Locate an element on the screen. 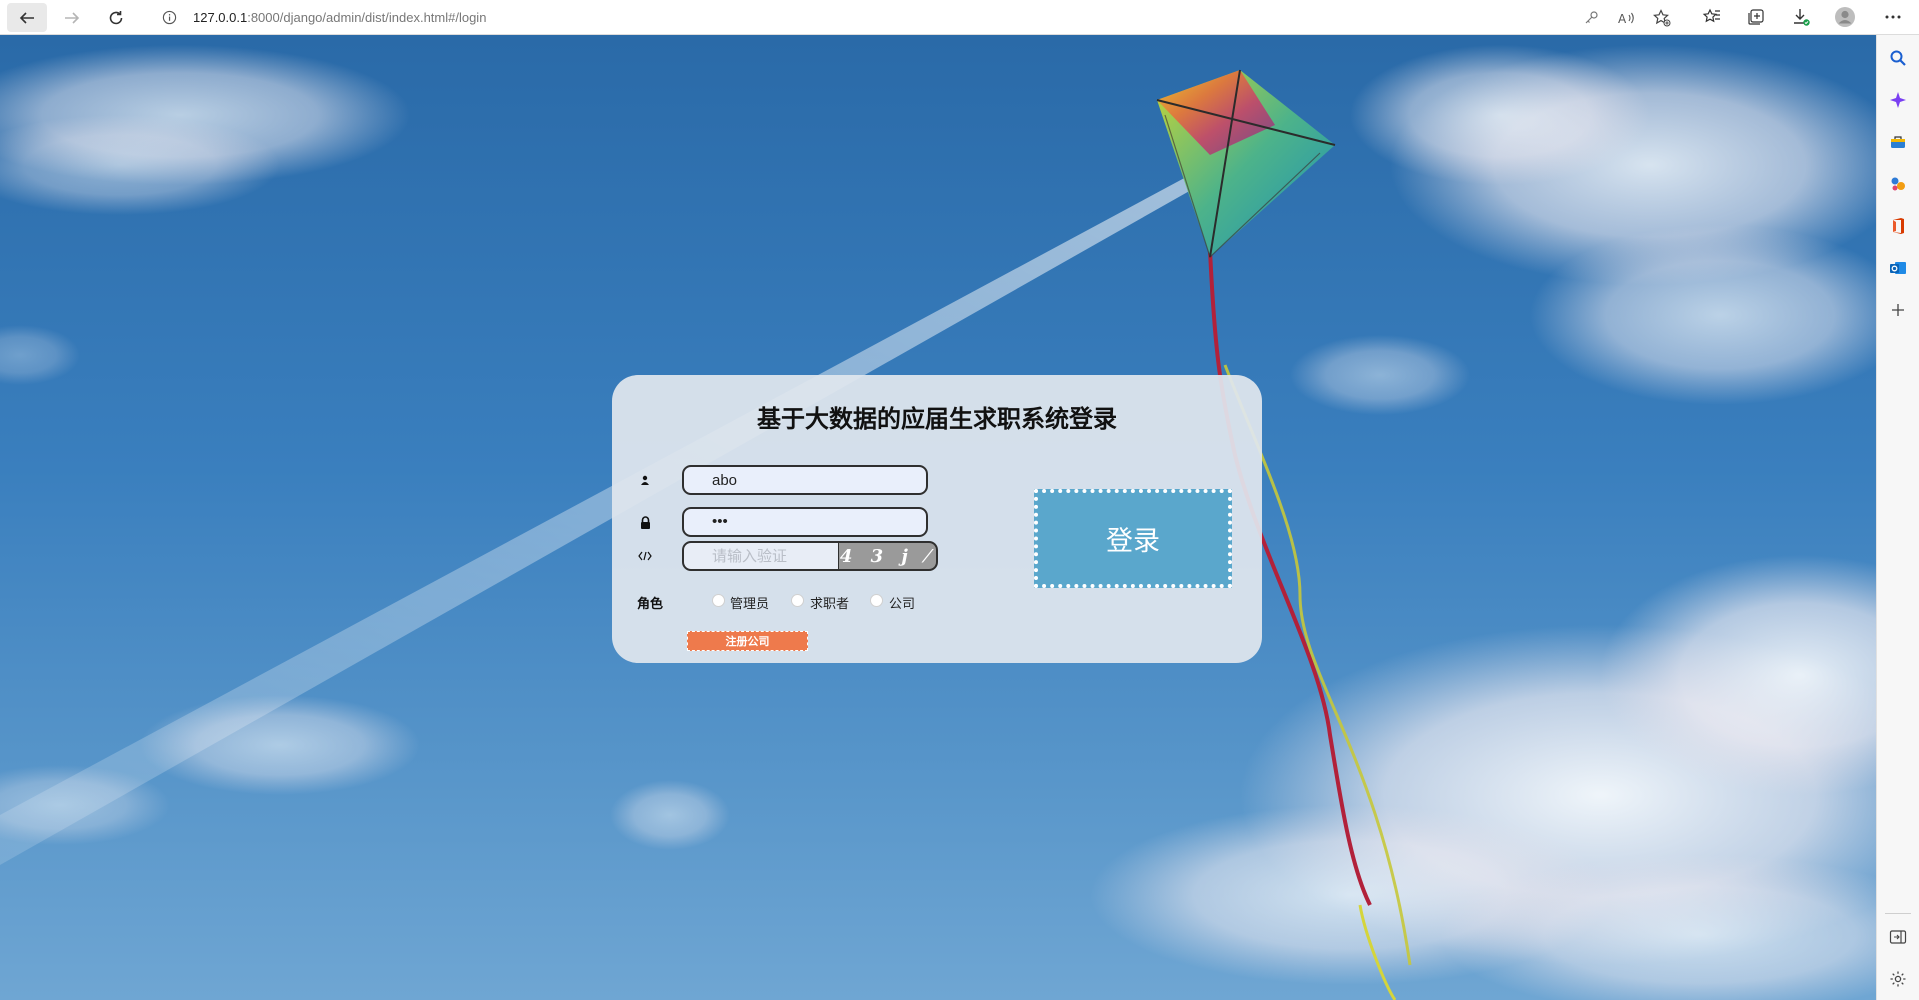  login-button: 登录 is located at coordinates (1133, 538).